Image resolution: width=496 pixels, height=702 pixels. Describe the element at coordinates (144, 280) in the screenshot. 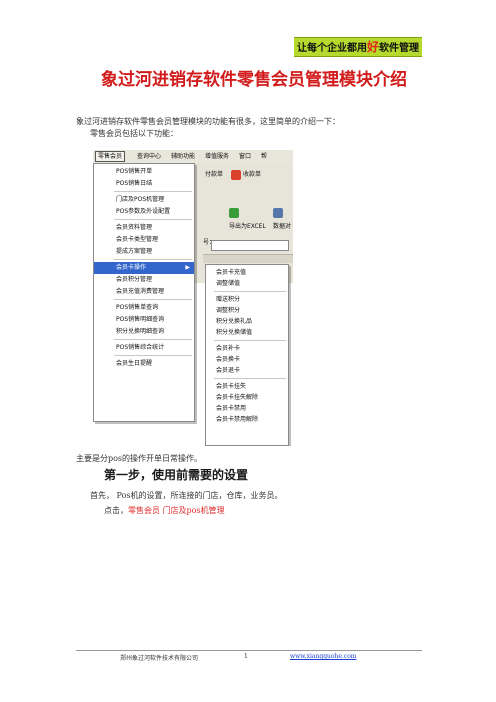

I see `menu-item-points: 会员积分管理` at that location.